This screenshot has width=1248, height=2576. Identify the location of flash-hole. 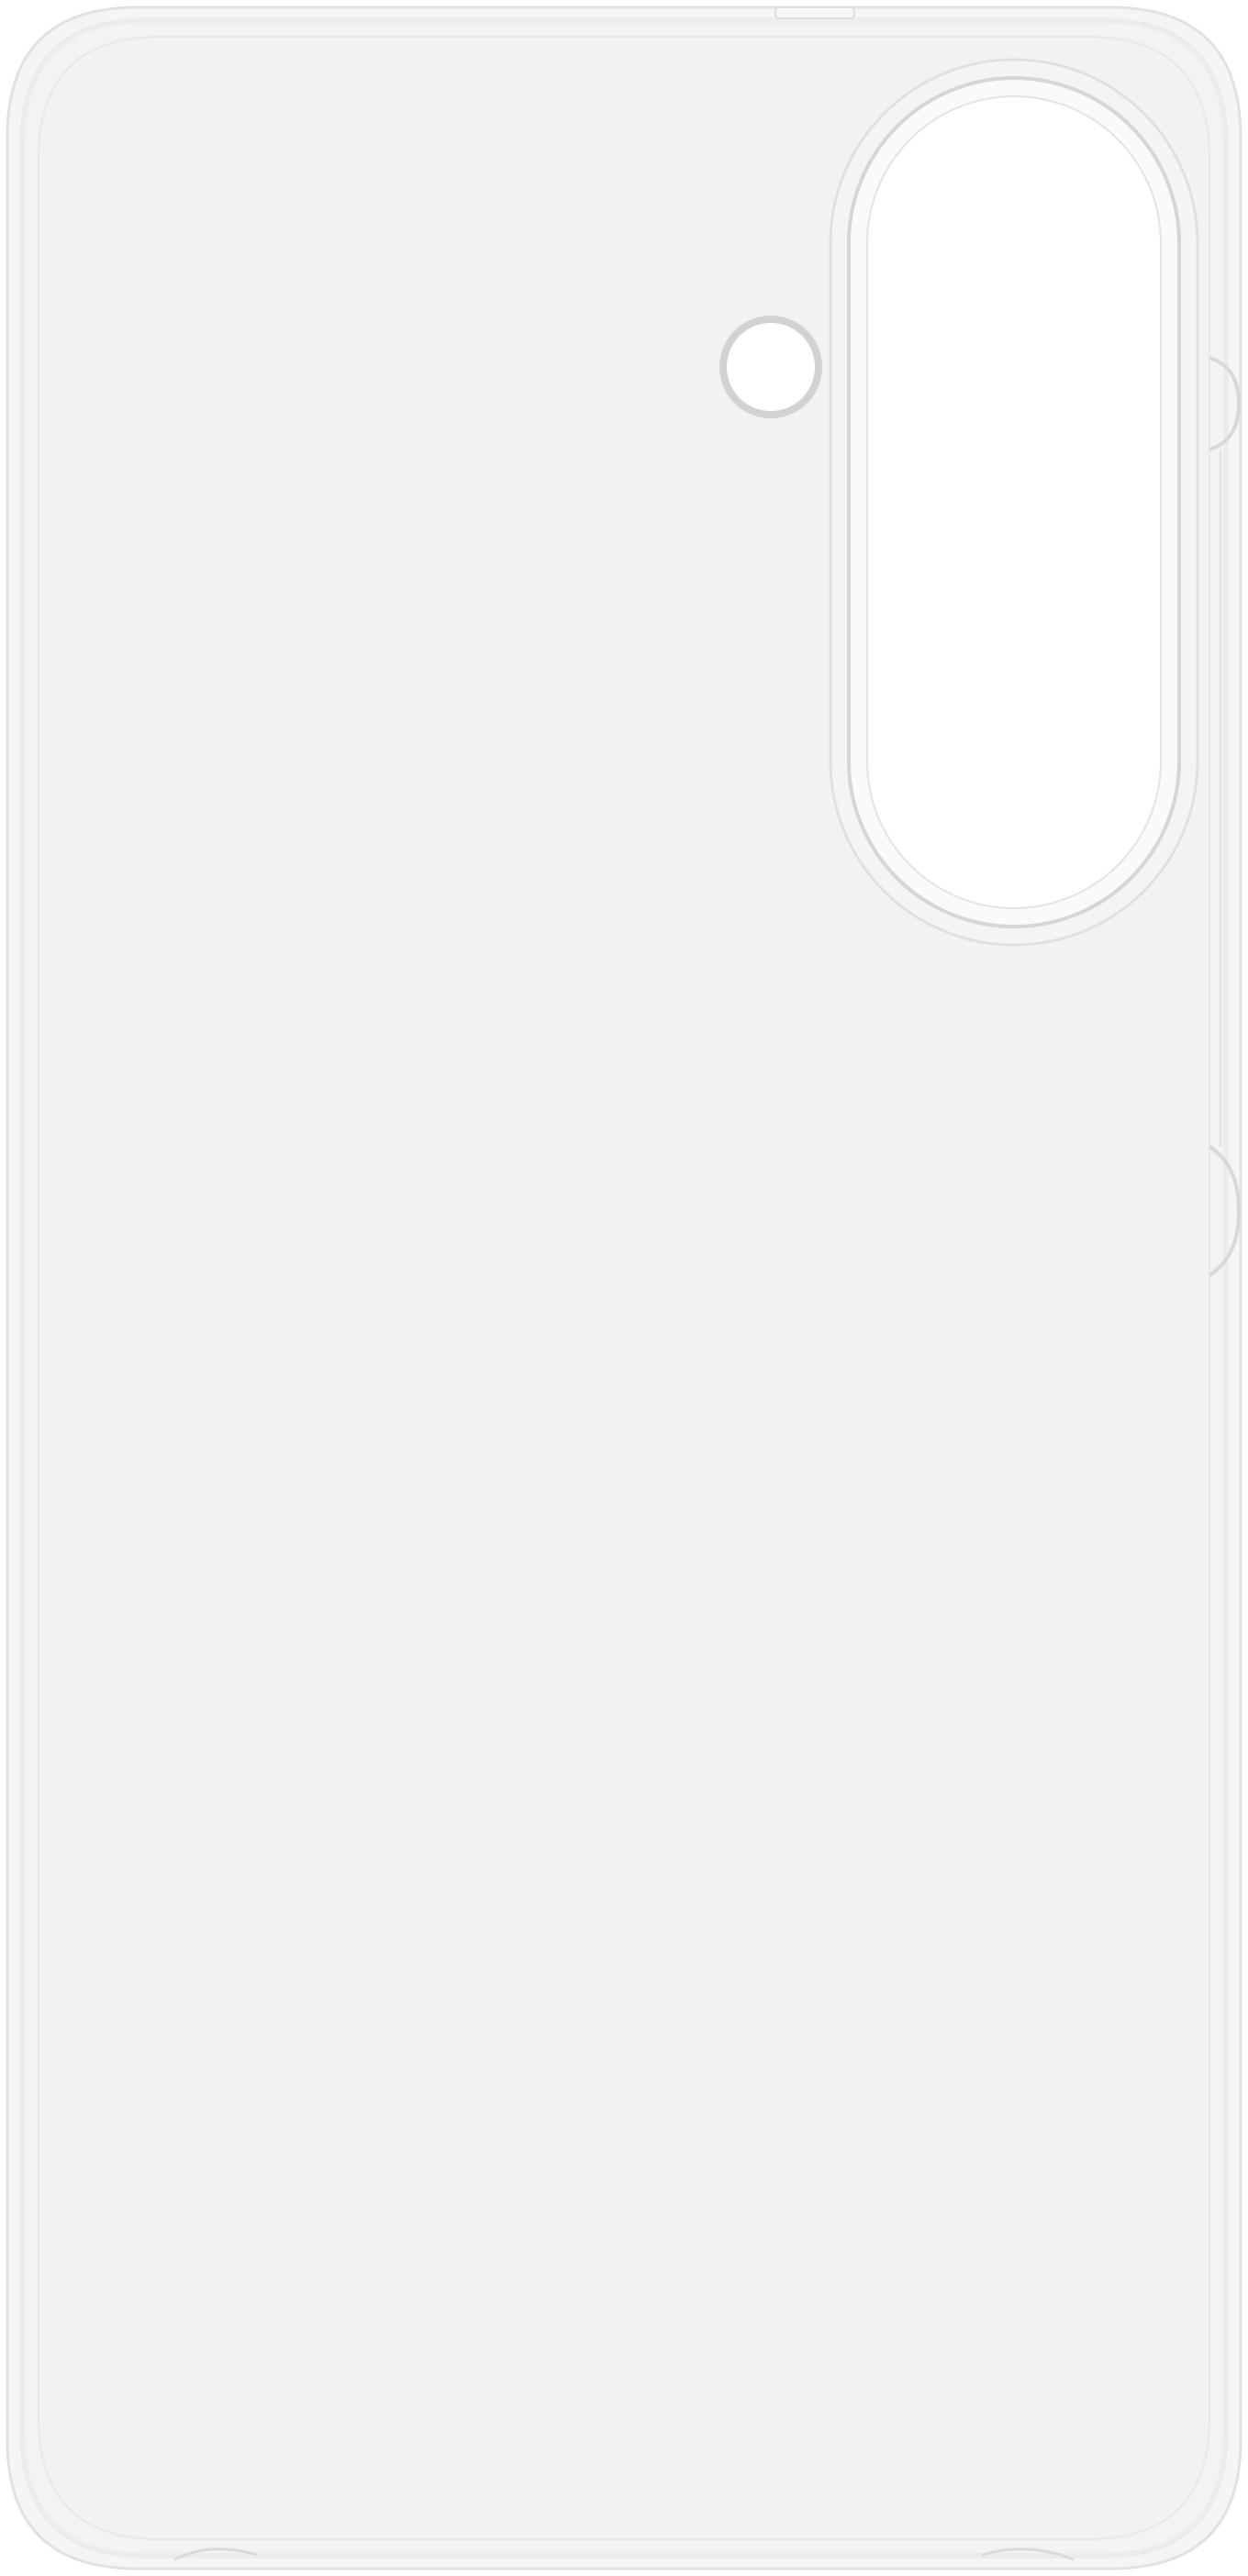
(770, 367).